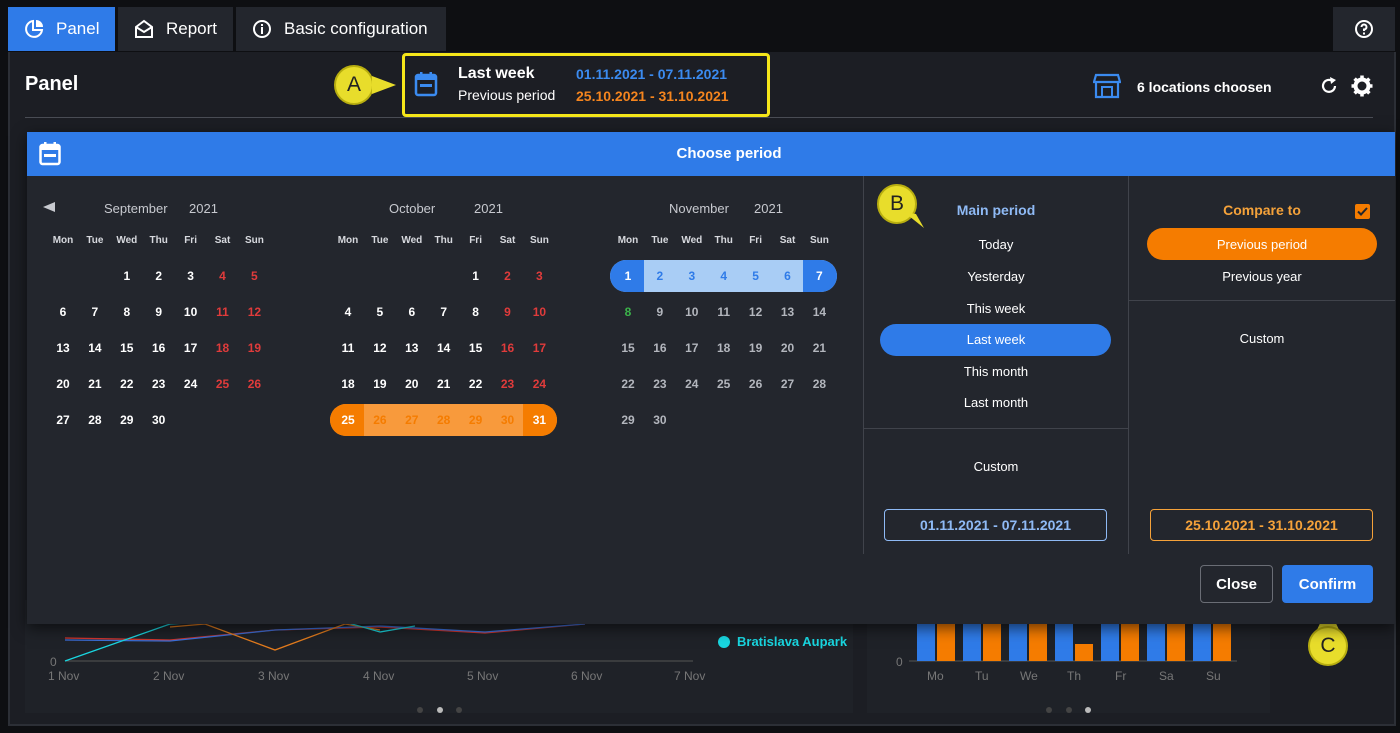 Image resolution: width=1400 pixels, height=733 pixels. Describe the element at coordinates (49, 207) in the screenshot. I see `prev-month-button` at that location.